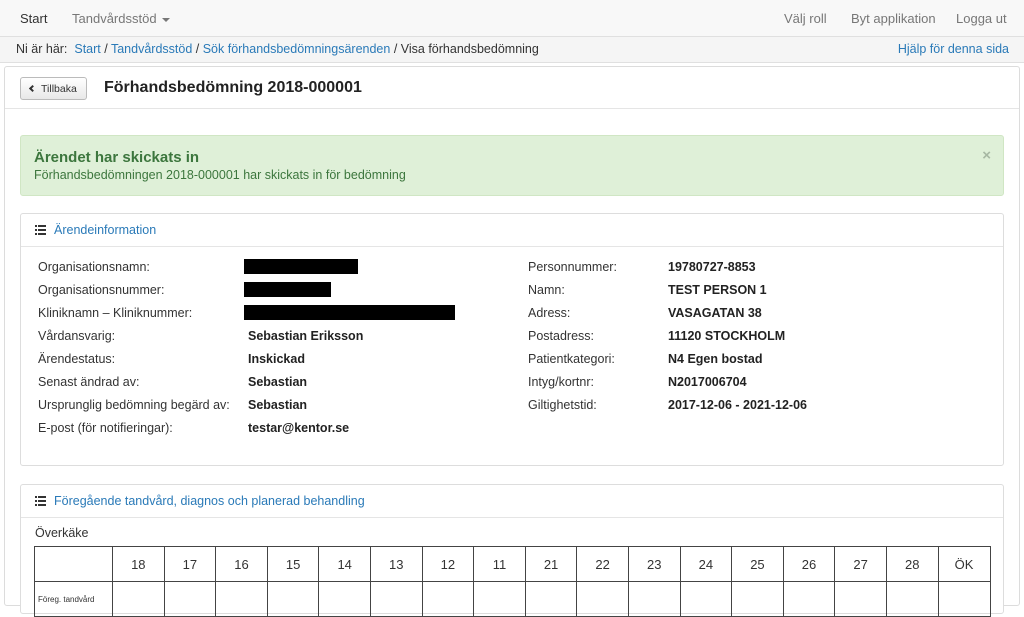  I want to click on page-title: Förhandsbedömning 2018-000001, so click(233, 87).